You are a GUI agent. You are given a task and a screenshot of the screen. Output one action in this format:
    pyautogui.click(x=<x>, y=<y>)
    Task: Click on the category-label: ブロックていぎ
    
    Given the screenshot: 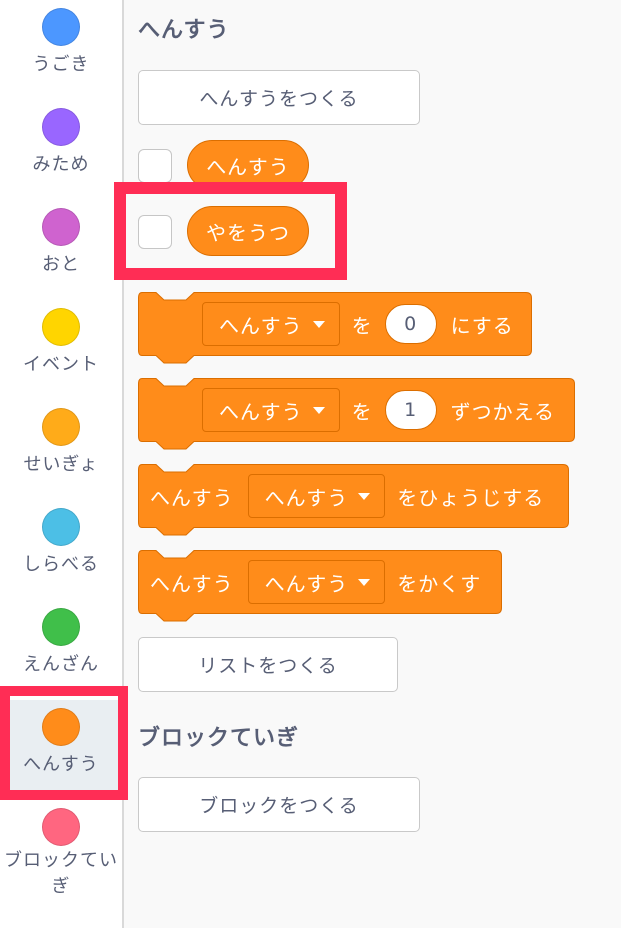 What is the action you would take?
    pyautogui.click(x=61, y=873)
    